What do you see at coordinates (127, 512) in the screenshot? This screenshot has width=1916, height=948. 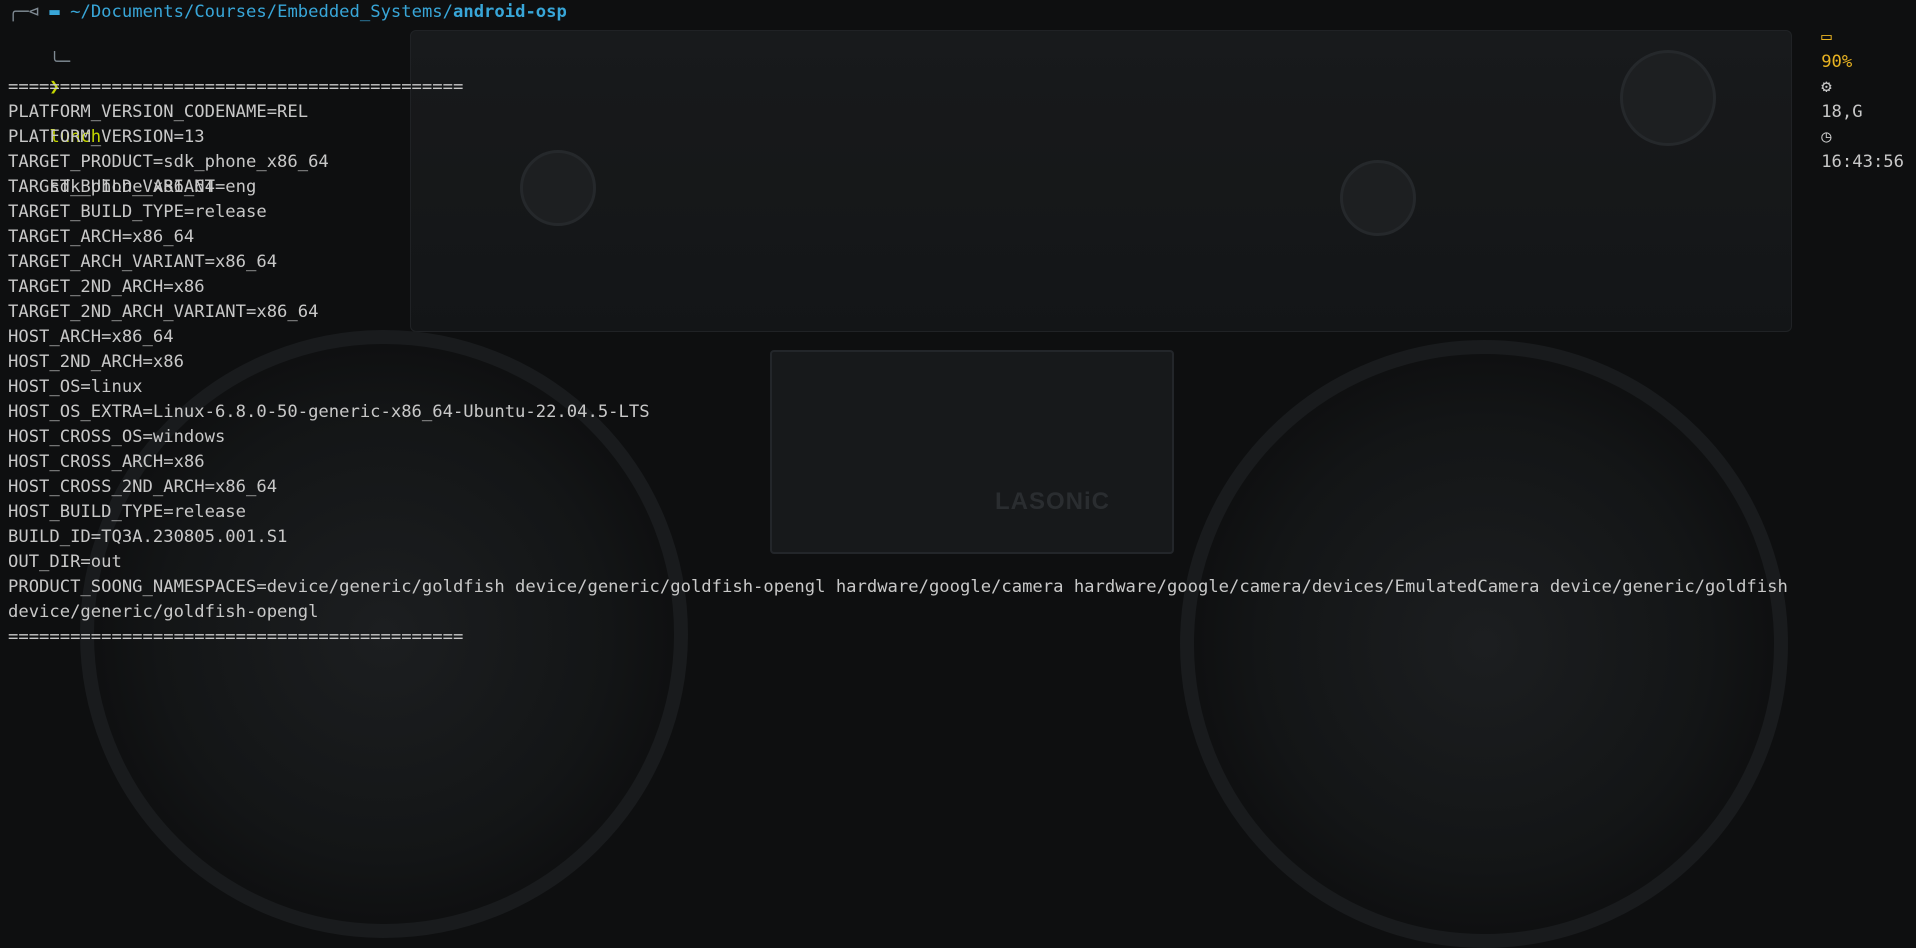 I see `output-line: HOST_BUILD_TYPE=release` at bounding box center [127, 512].